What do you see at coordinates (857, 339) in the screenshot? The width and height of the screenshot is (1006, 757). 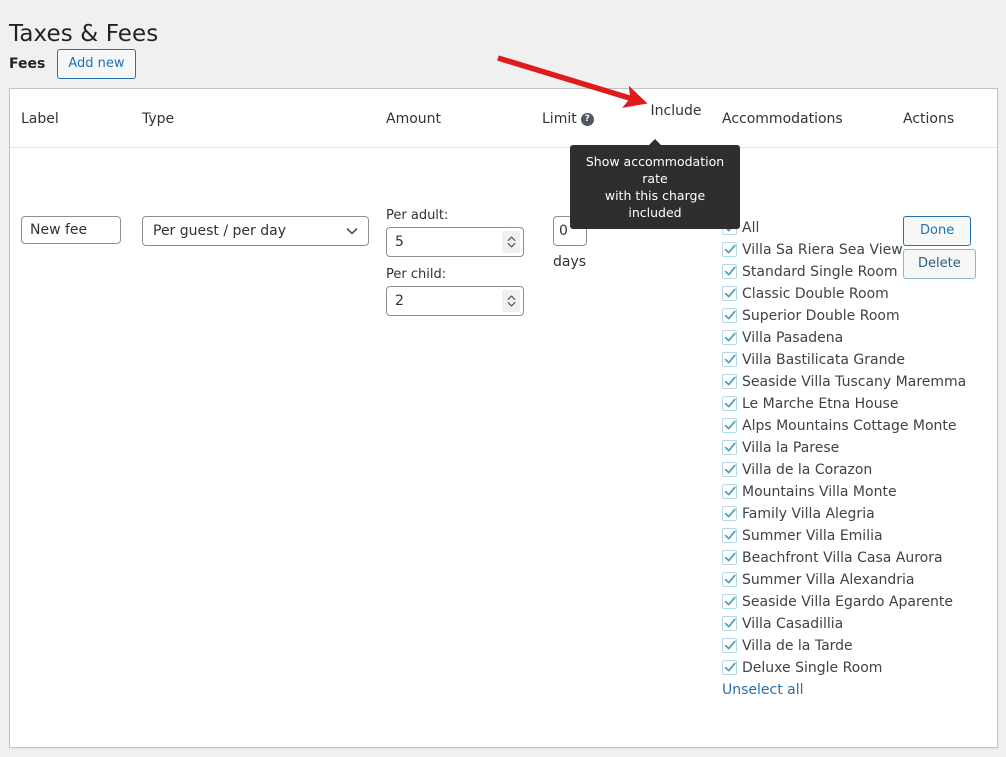 I see `accommodation-item: Villa Pasadena` at bounding box center [857, 339].